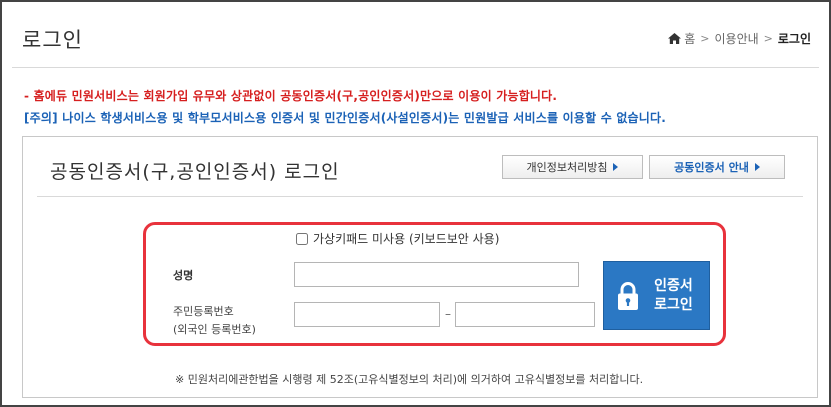  I want to click on rrn-label-line1: 주민등록번호, so click(203, 311).